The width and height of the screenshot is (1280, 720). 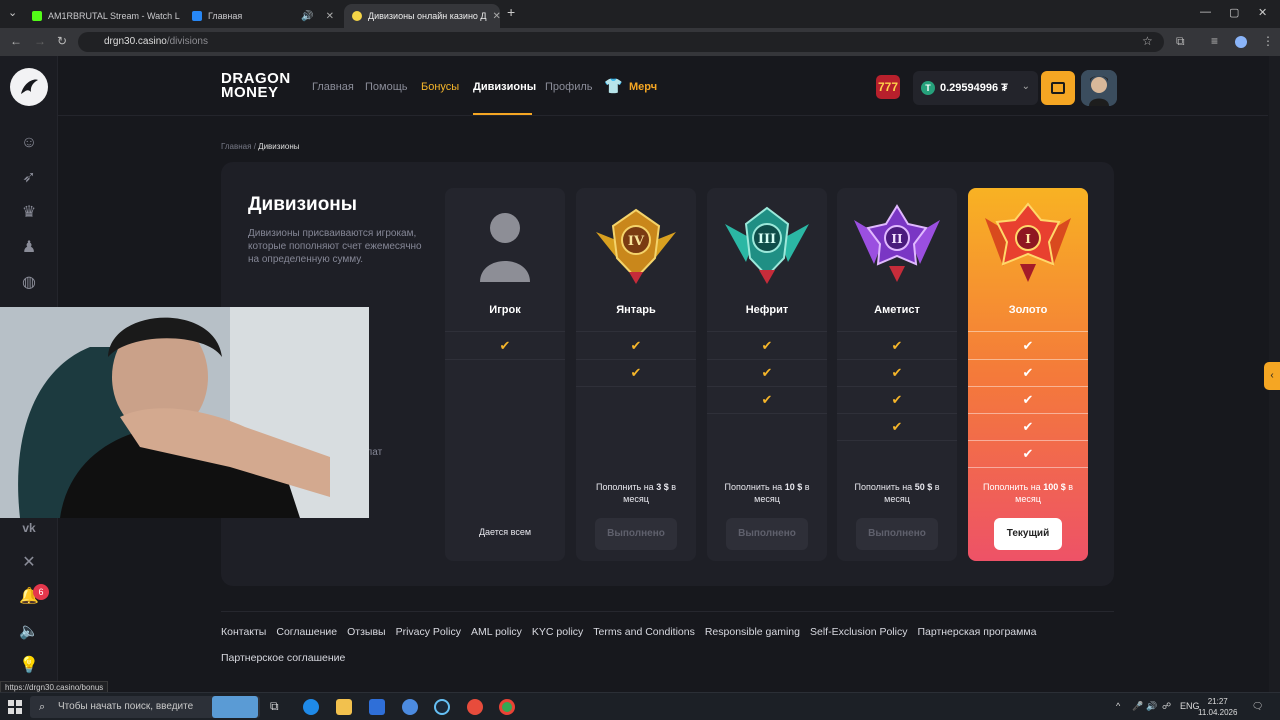 What do you see at coordinates (29, 248) in the screenshot?
I see `person-icon: ♟` at bounding box center [29, 248].